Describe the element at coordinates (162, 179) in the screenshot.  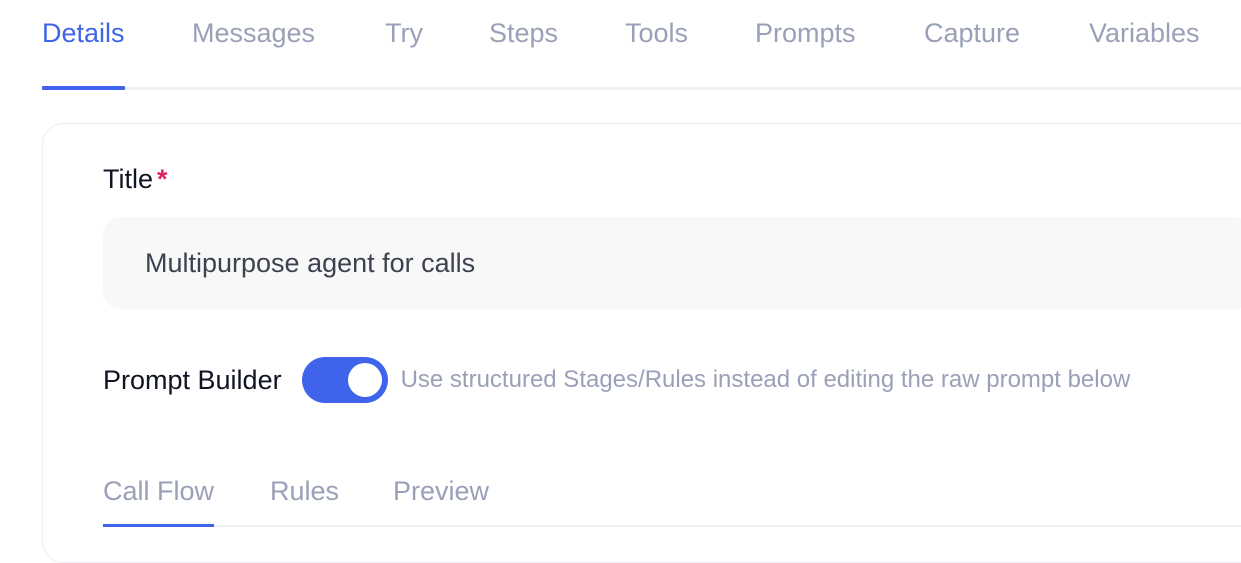
I see `required-asterisk: *` at that location.